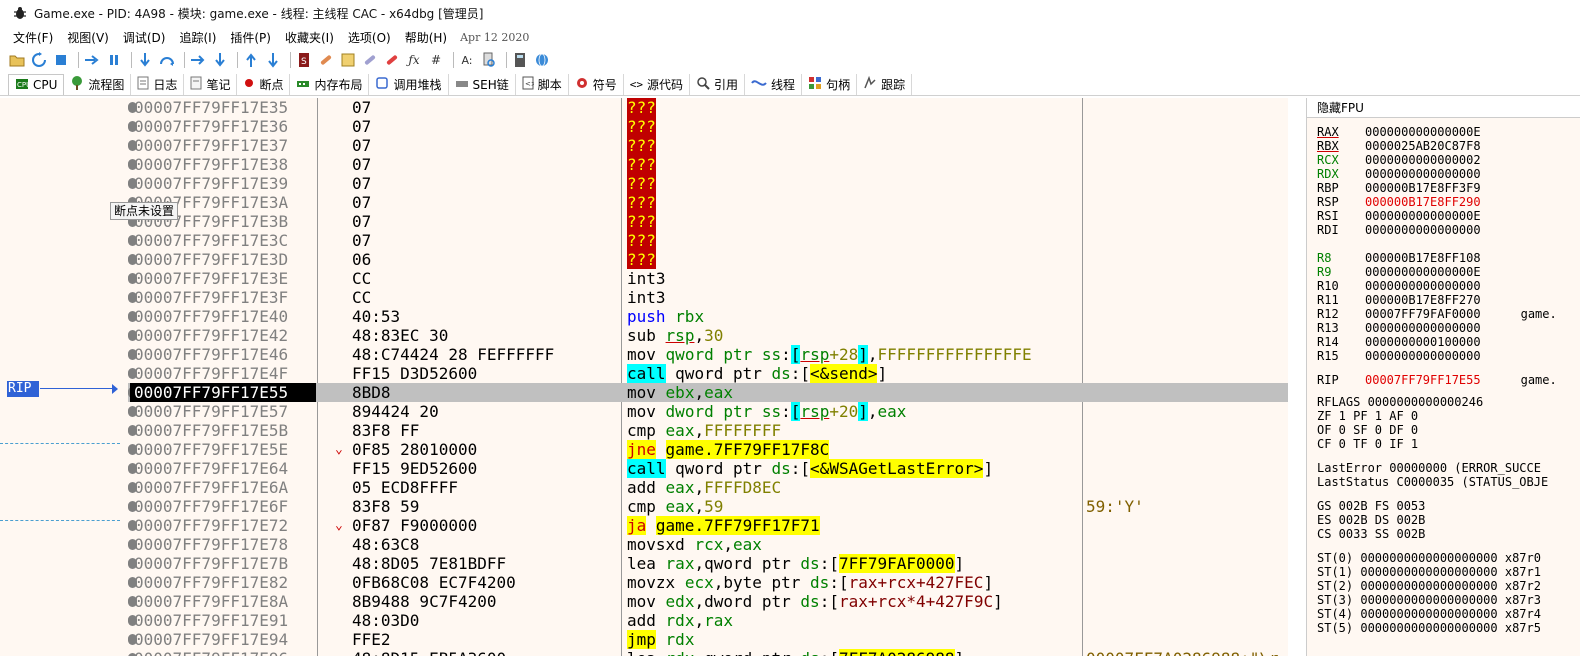 Image resolution: width=1580 pixels, height=656 pixels. I want to click on disasm-row: 00007FF79FF17E42 48:83EC 30 sub rsp,30, so click(708, 335).